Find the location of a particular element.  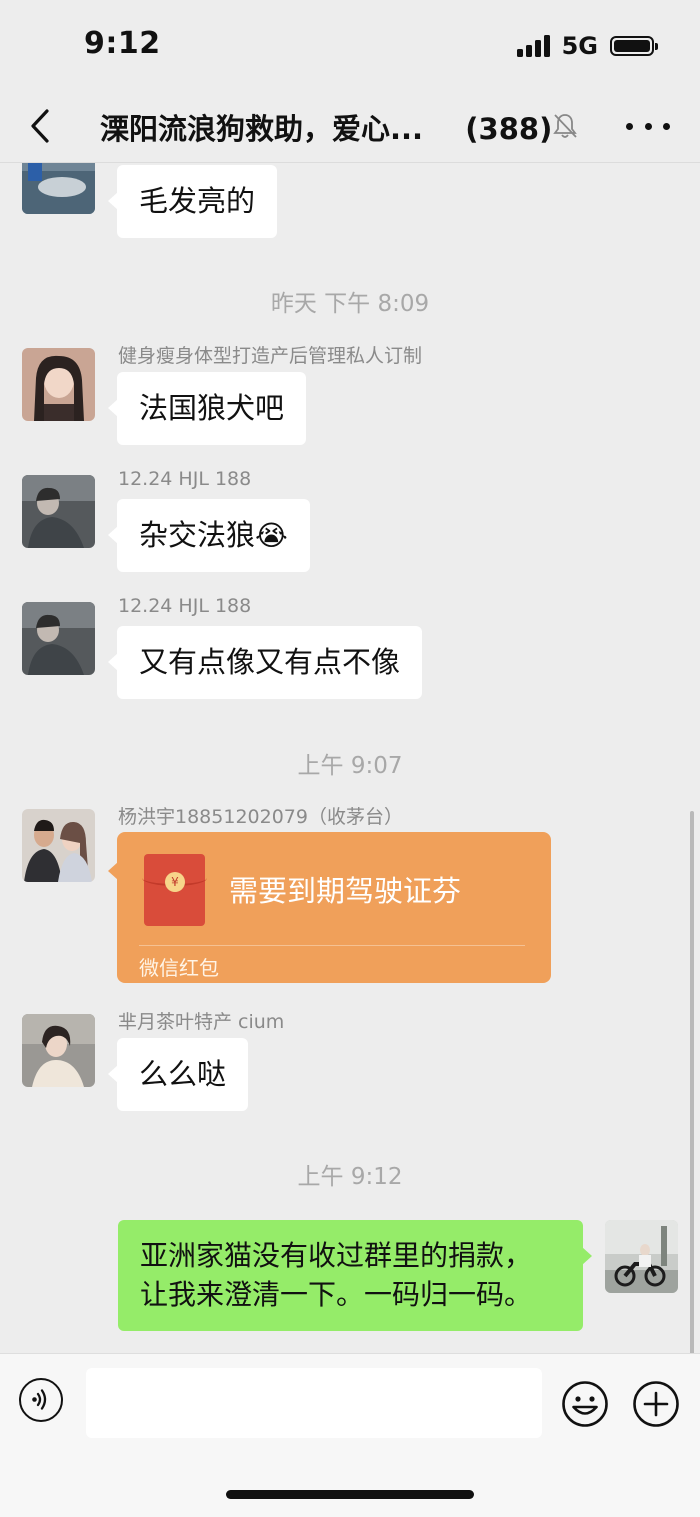

mute-bell-icon is located at coordinates (565, 126).